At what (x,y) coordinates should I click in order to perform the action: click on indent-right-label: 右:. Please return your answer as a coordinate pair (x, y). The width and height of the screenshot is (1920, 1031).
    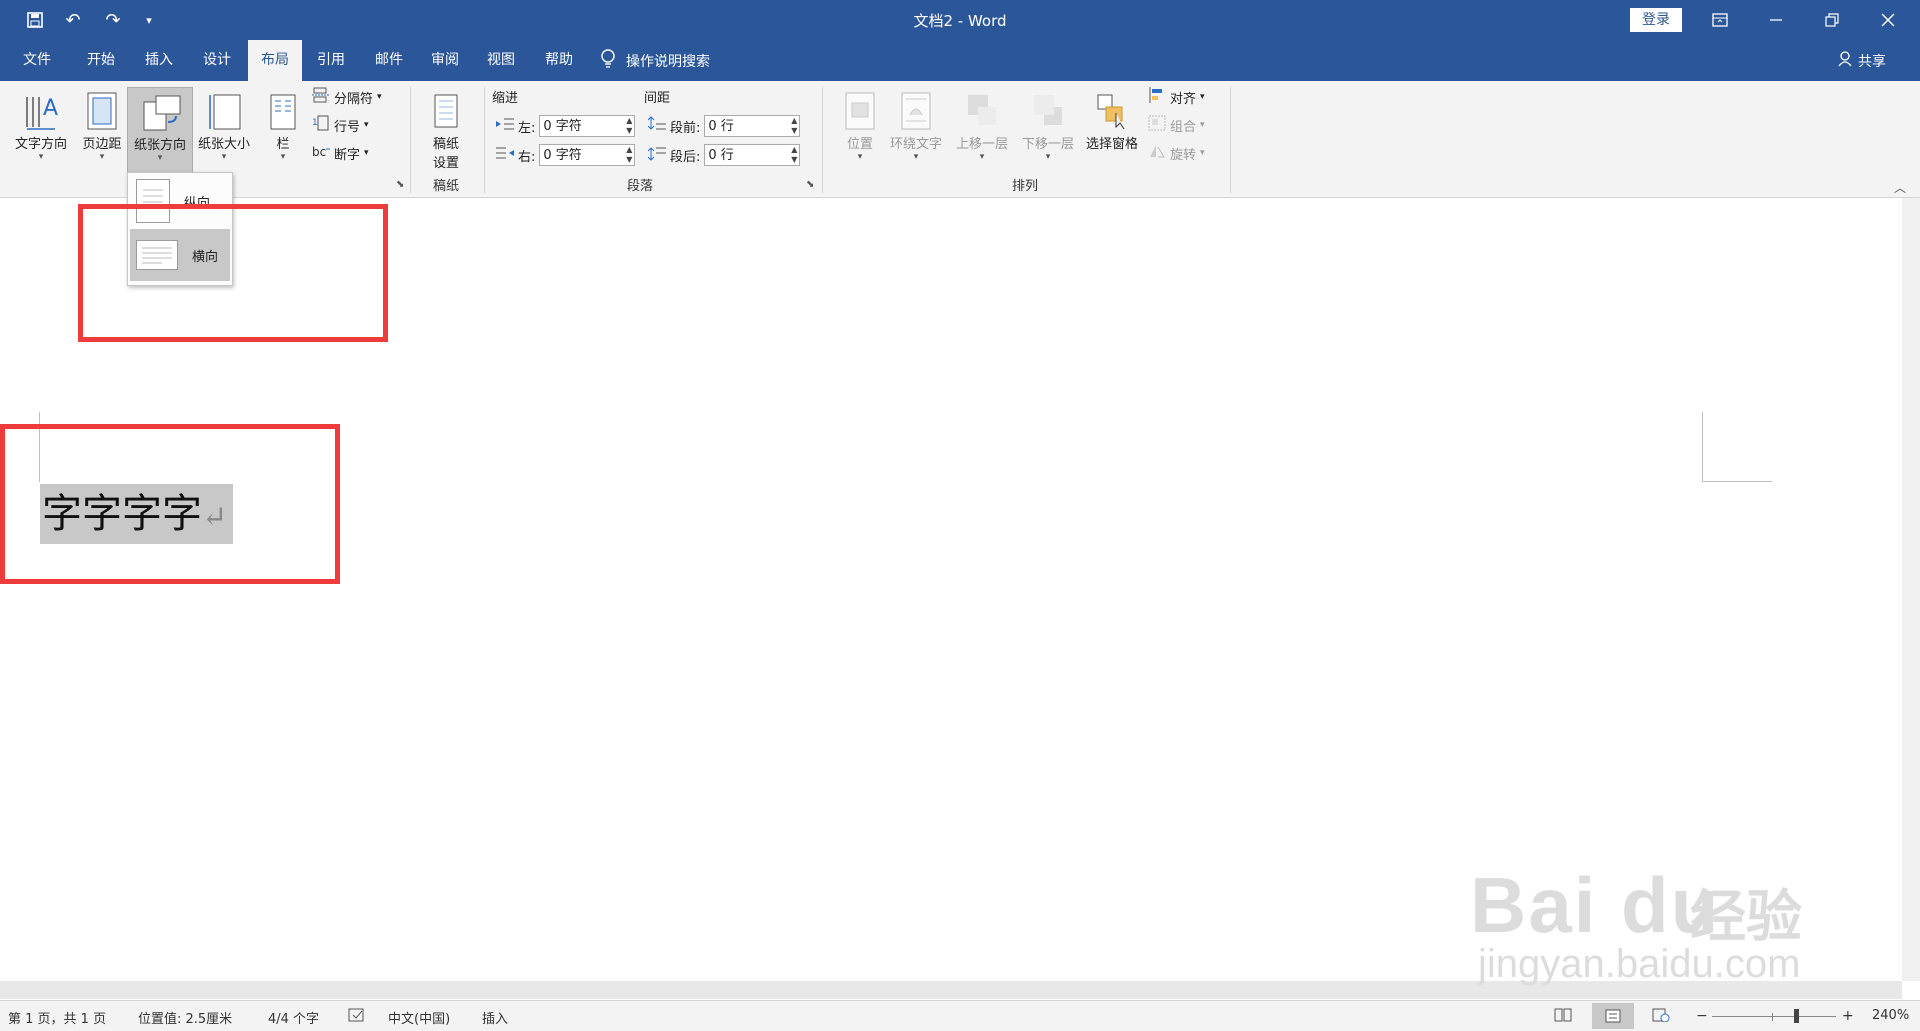
    Looking at the image, I should click on (527, 157).